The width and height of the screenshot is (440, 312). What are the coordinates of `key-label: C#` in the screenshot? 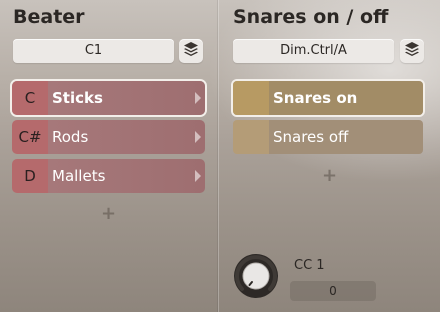 It's located at (30, 137).